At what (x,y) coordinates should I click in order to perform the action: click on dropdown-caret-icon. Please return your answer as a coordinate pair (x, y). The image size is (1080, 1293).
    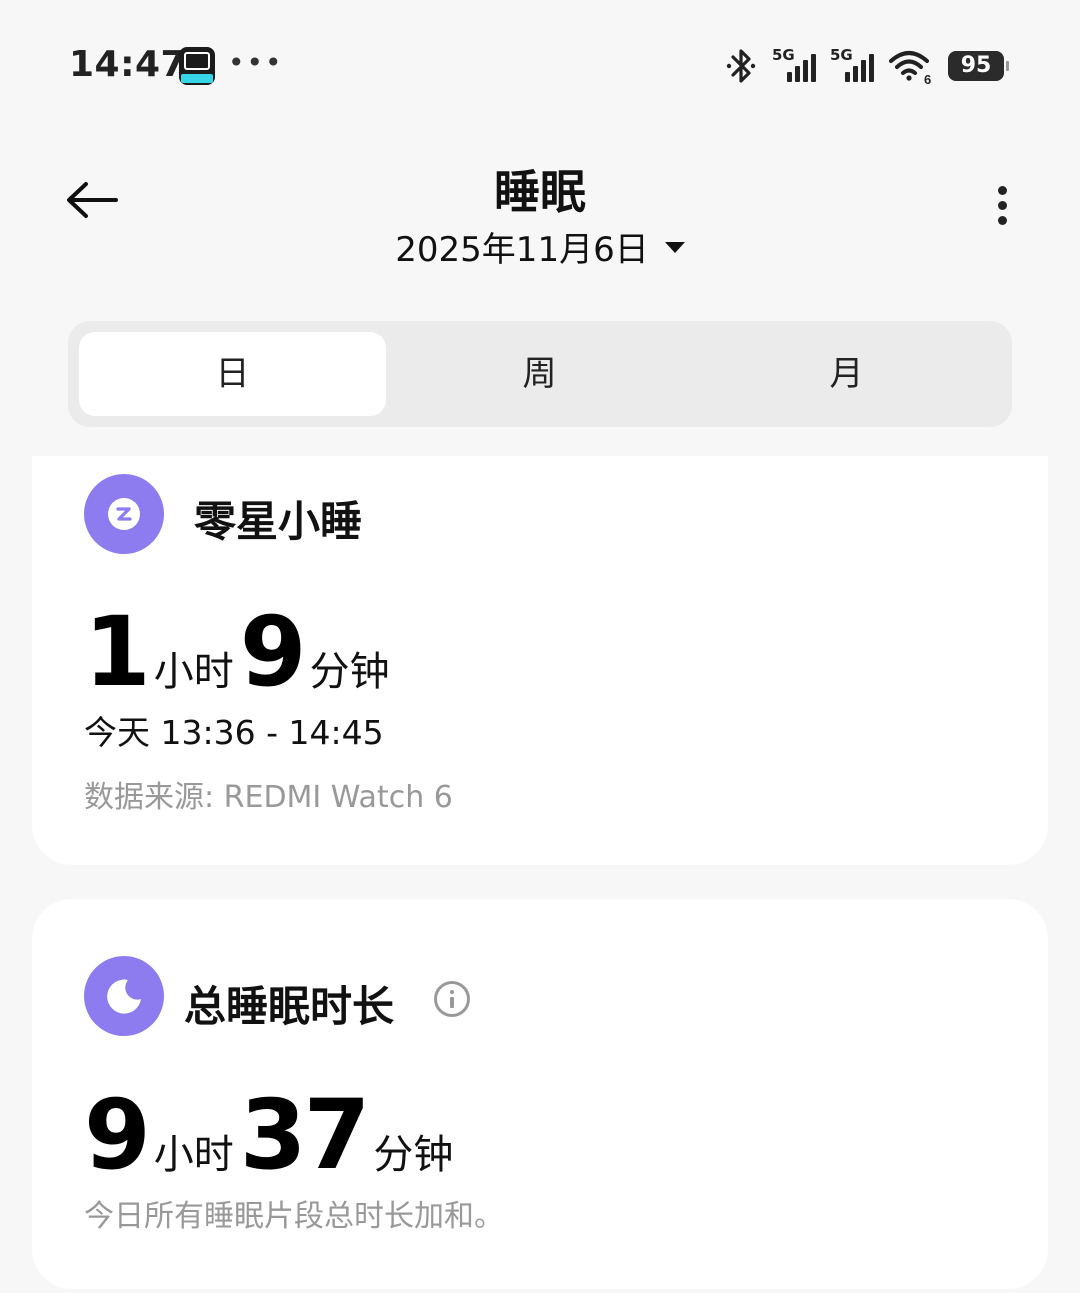
    Looking at the image, I should click on (674, 247).